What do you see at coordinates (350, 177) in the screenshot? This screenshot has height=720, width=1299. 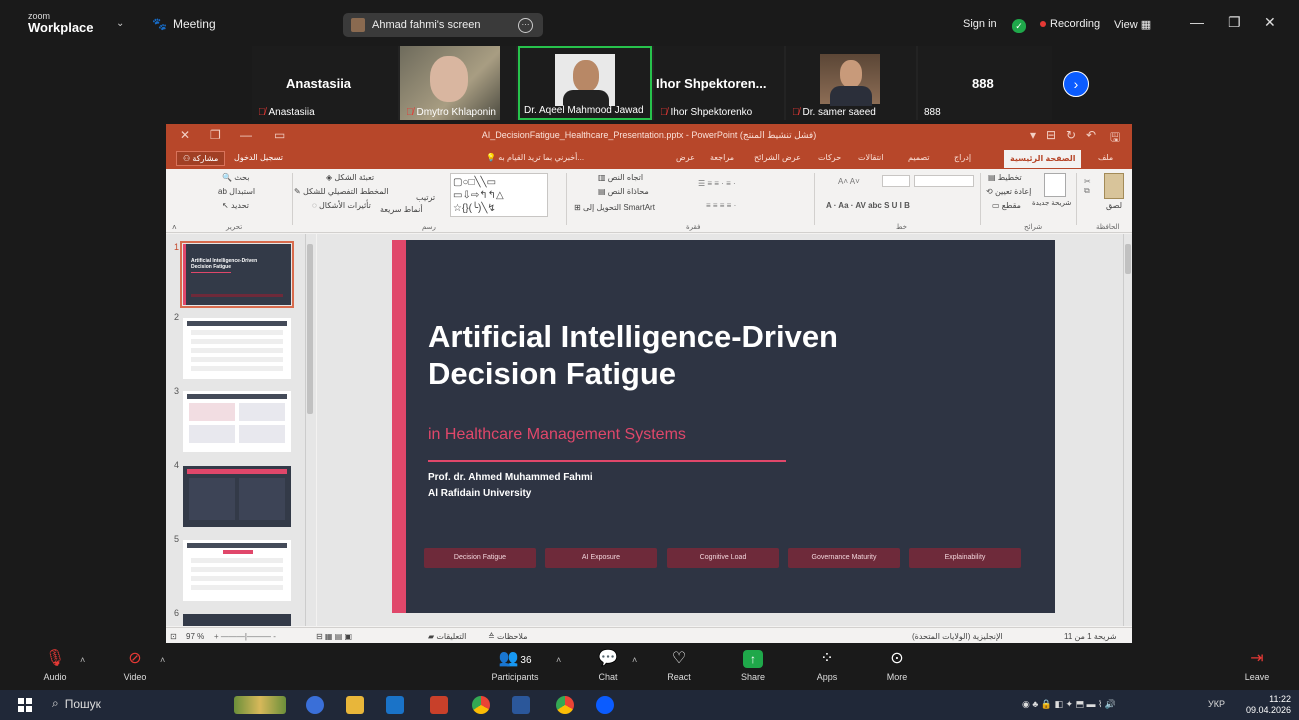 I see `shape-fill-button: ◈ تعبئة الشكل` at bounding box center [350, 177].